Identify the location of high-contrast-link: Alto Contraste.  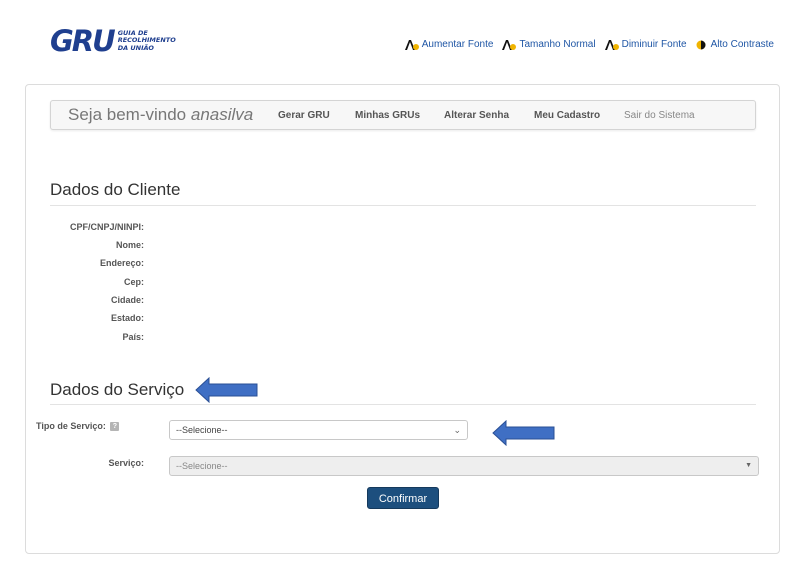
(735, 44).